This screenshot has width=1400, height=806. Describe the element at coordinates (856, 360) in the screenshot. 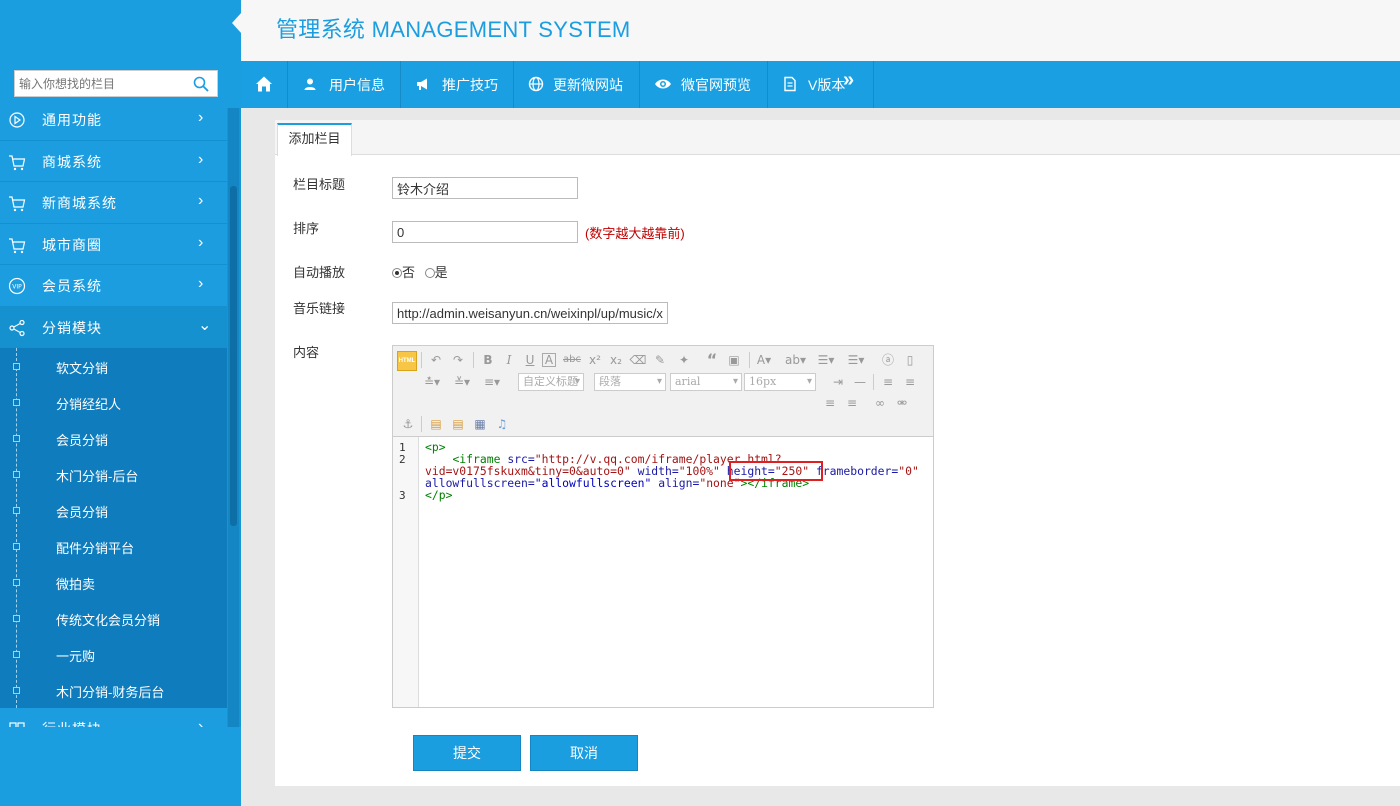

I see `unordered-list-icon: ☰▾` at that location.